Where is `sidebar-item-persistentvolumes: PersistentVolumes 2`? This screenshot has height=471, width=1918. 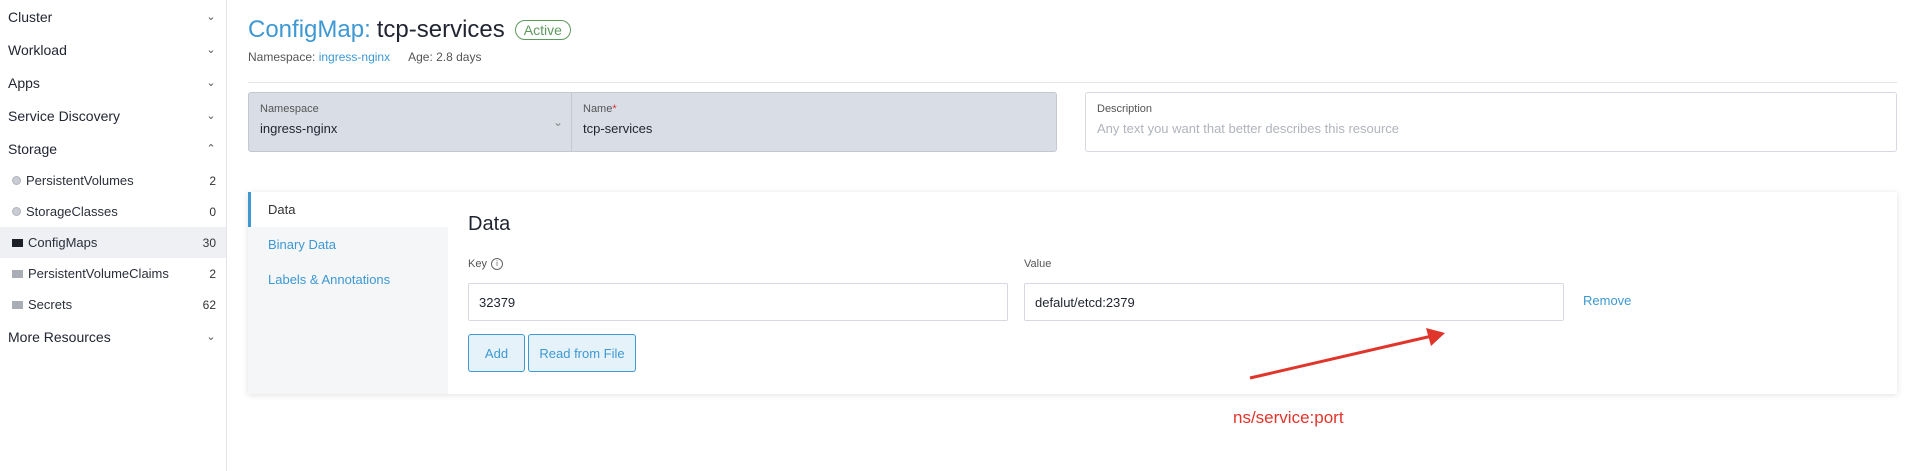
sidebar-item-persistentvolumes: PersistentVolumes 2 is located at coordinates (113, 180).